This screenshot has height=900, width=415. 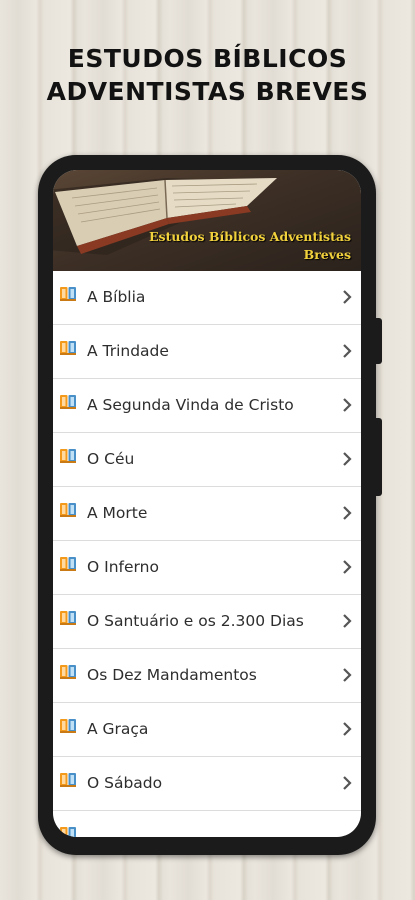 What do you see at coordinates (128, 351) in the screenshot?
I see `list-item-label: A Trindade` at bounding box center [128, 351].